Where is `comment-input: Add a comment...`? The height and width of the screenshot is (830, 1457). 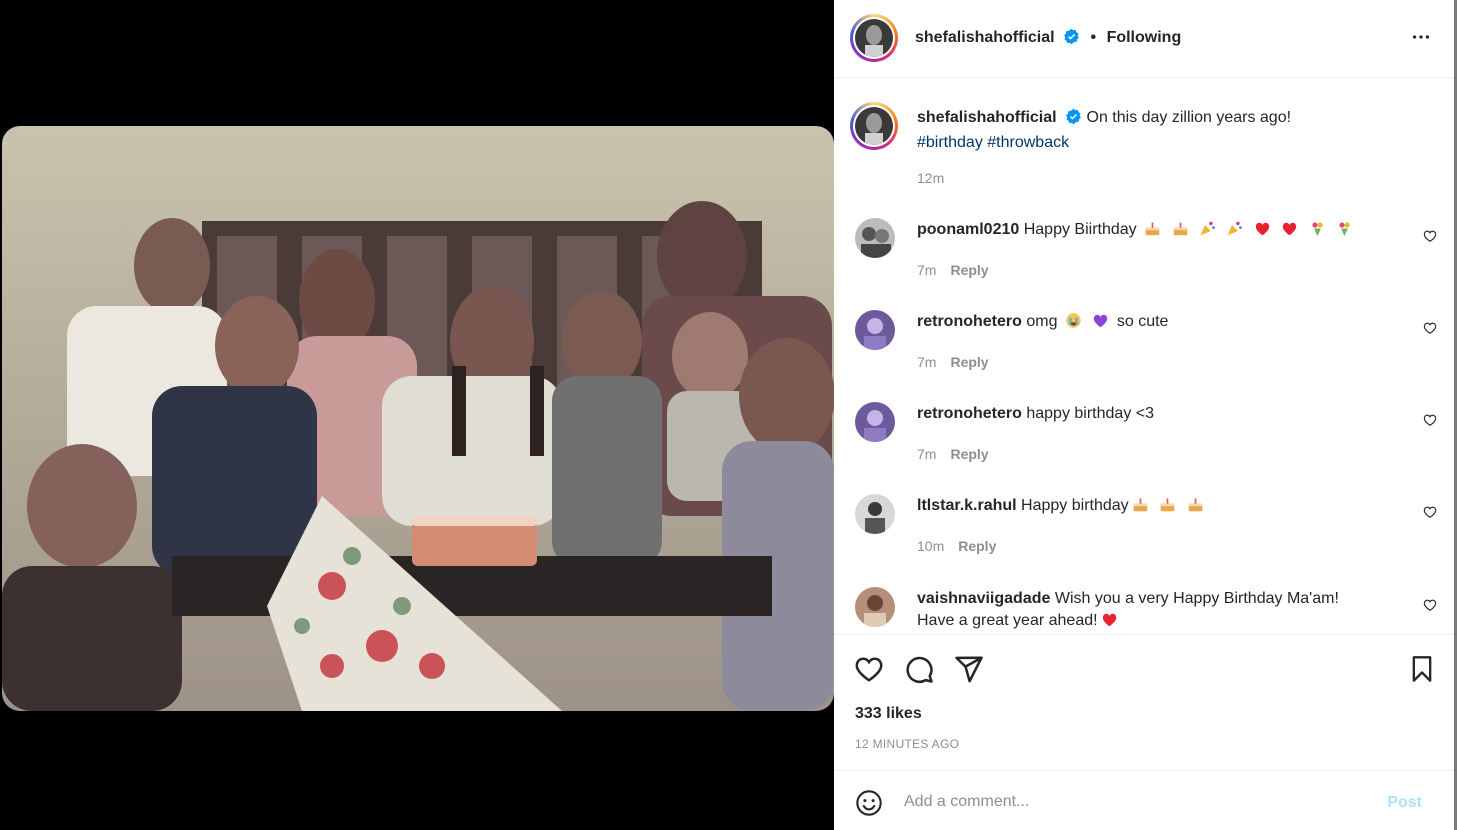
comment-input: Add a comment... is located at coordinates (966, 802).